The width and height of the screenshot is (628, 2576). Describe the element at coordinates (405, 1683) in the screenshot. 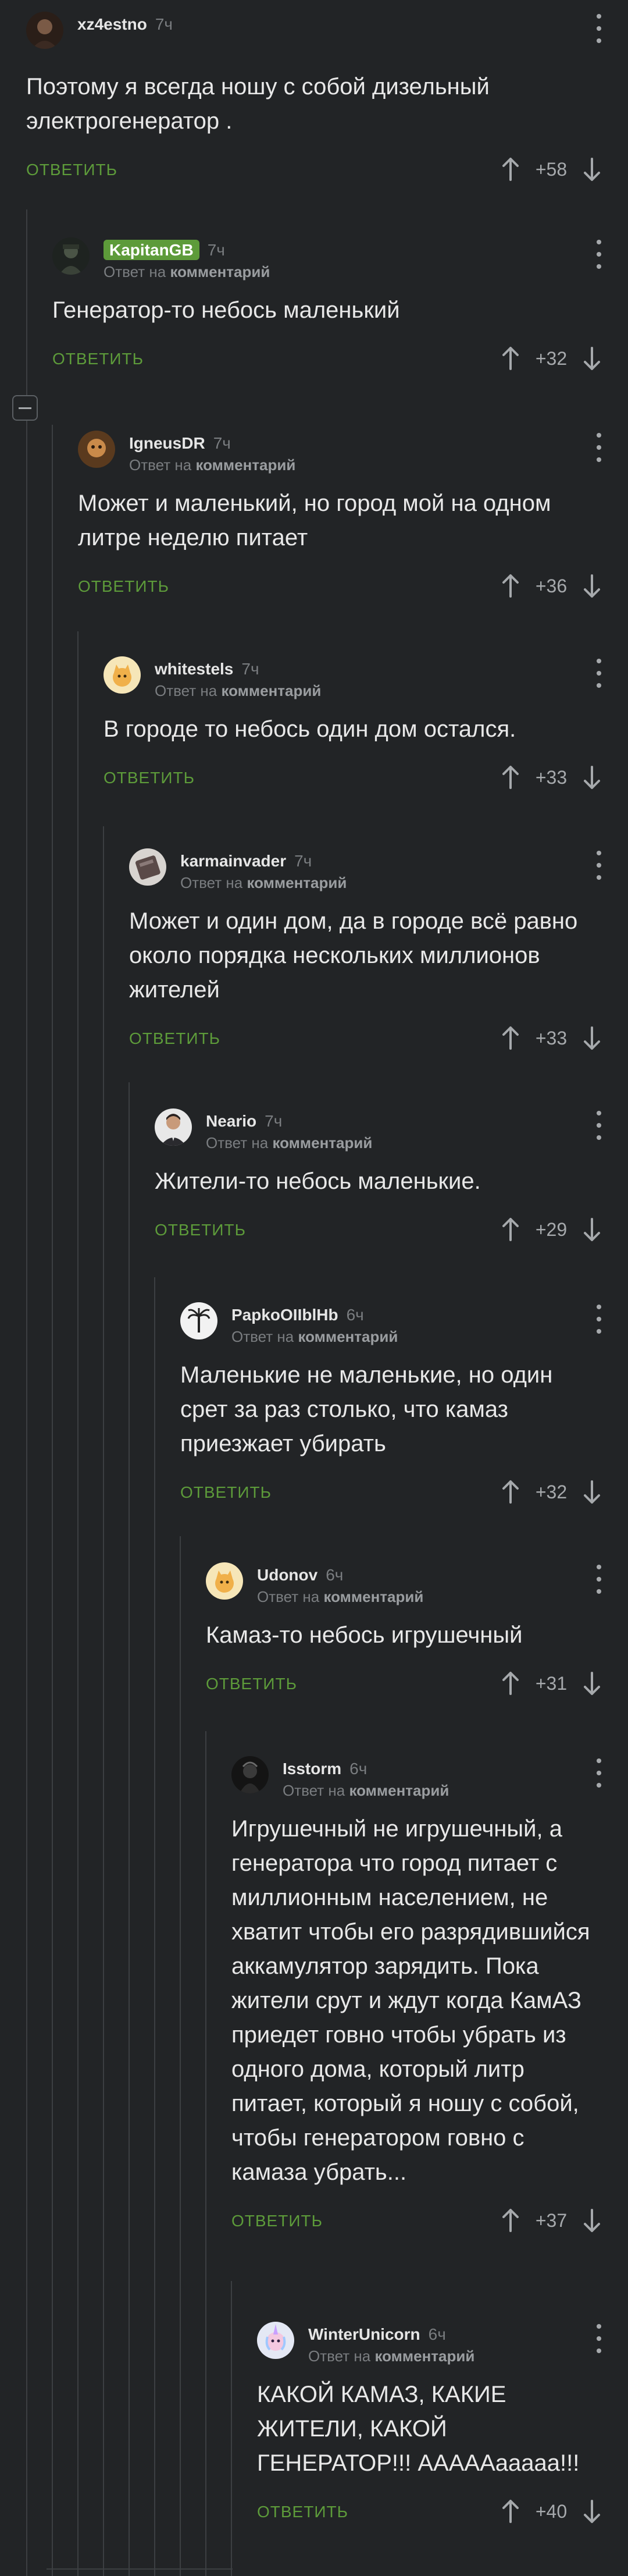

I see `comment-footer: ОТВЕТИТЬ +31` at that location.